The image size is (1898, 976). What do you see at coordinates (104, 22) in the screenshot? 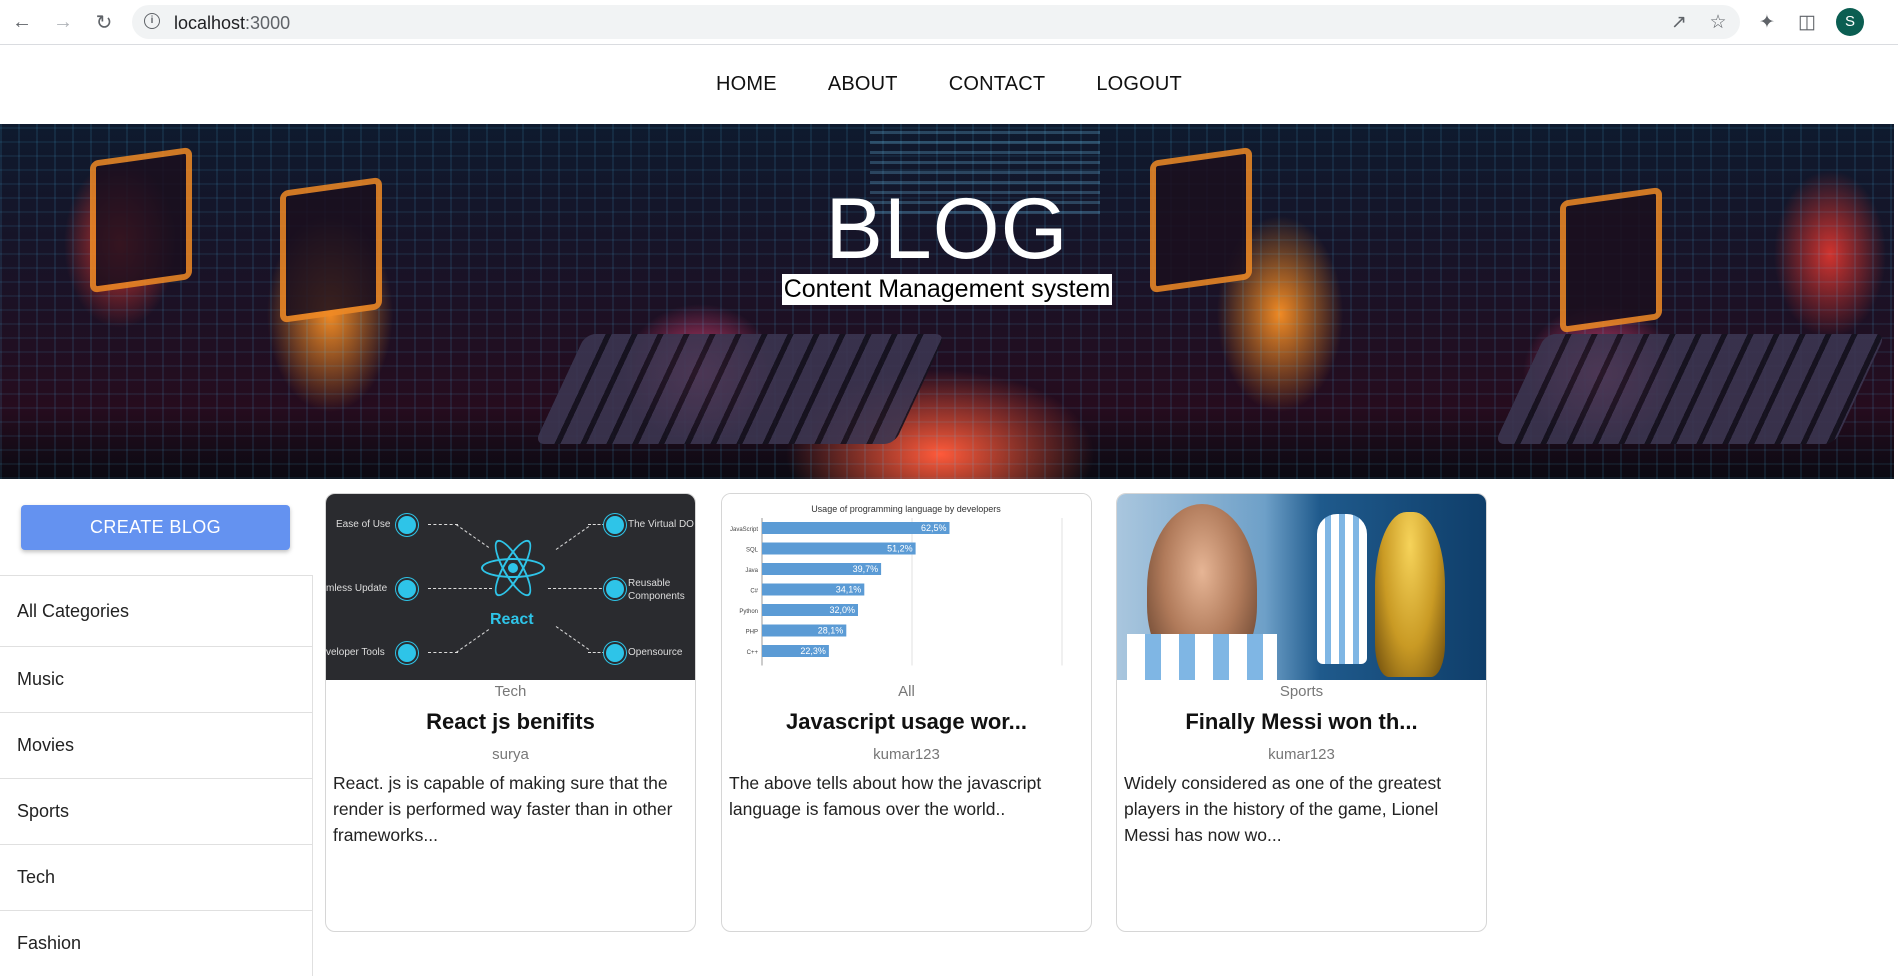
I see `reload-icon: ↻` at bounding box center [104, 22].